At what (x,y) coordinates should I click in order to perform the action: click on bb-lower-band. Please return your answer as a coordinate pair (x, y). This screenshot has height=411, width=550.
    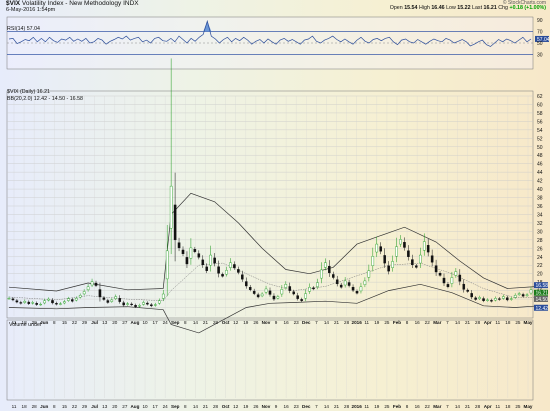
    Looking at the image, I should click on (273, 308).